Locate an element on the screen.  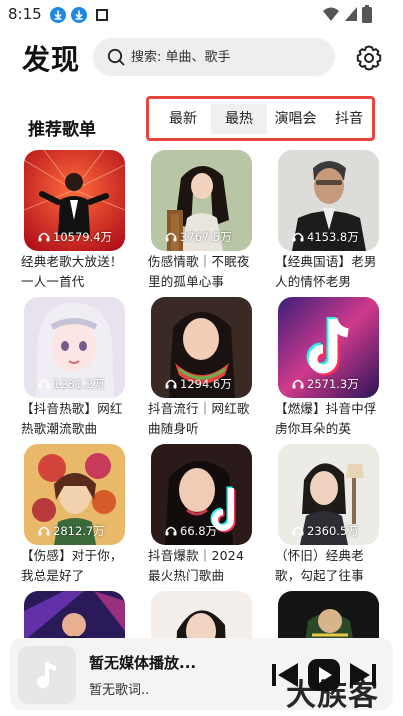
playlist-cover: 1294.6万 is located at coordinates (201, 347).